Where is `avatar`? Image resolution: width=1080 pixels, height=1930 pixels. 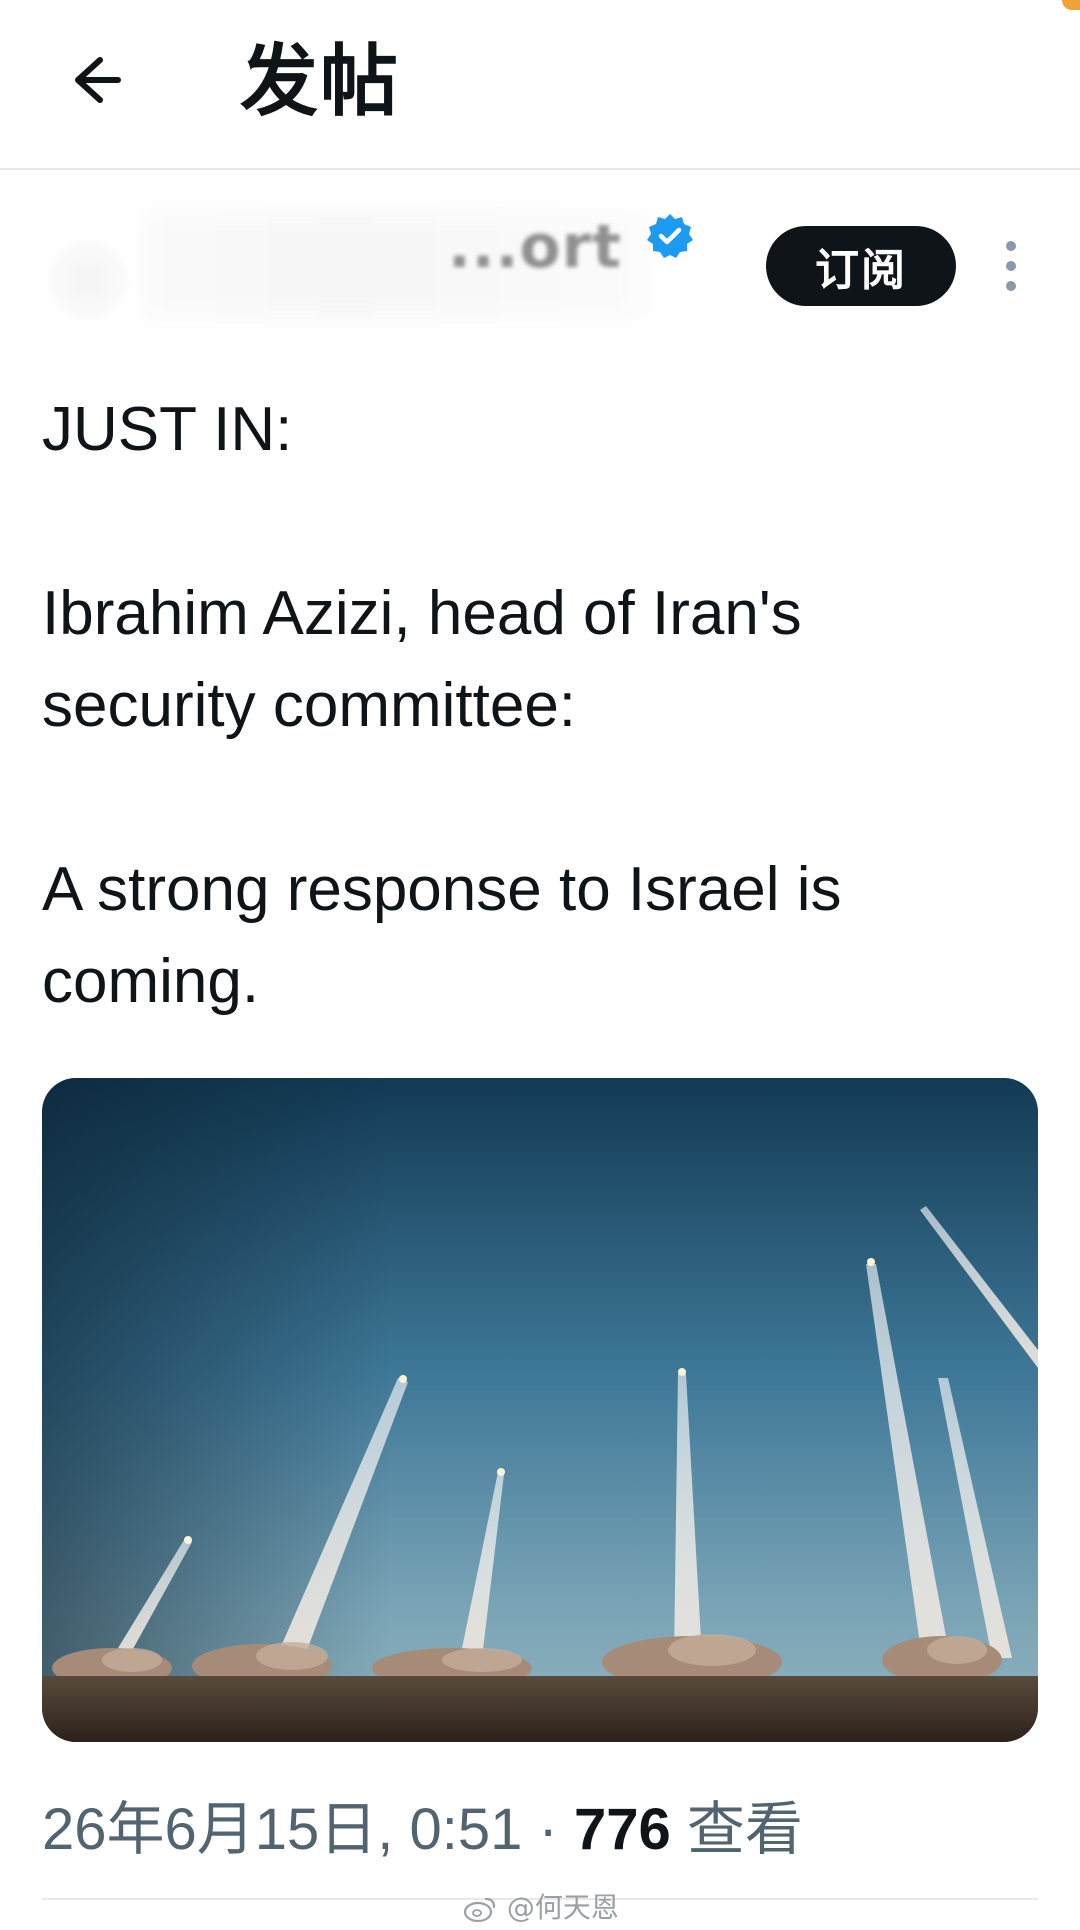
avatar is located at coordinates (88, 280).